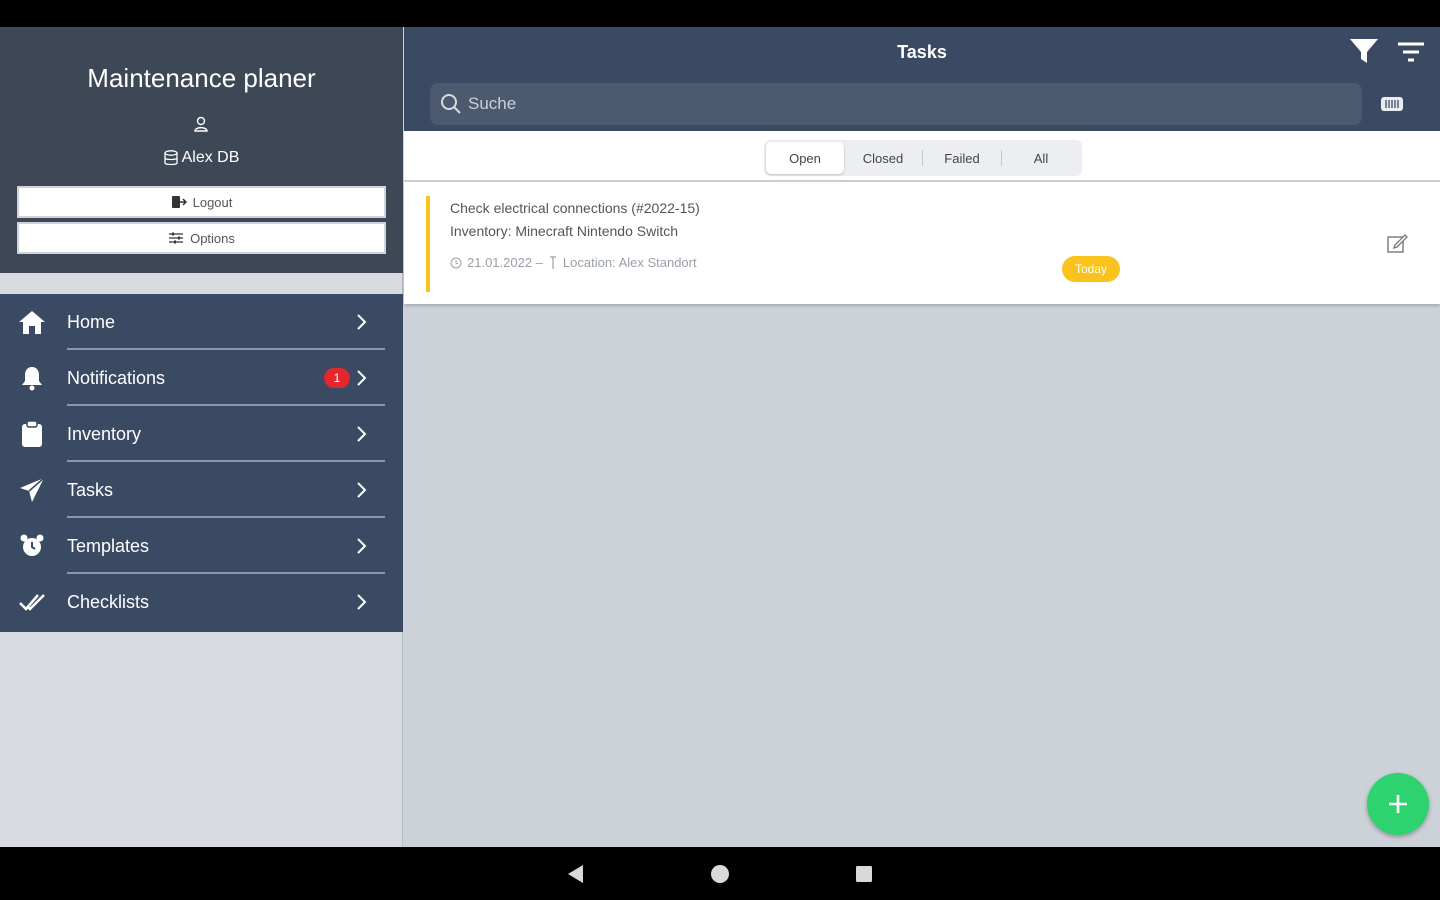 The height and width of the screenshot is (900, 1440). I want to click on system-navigation-bar, so click(720, 873).